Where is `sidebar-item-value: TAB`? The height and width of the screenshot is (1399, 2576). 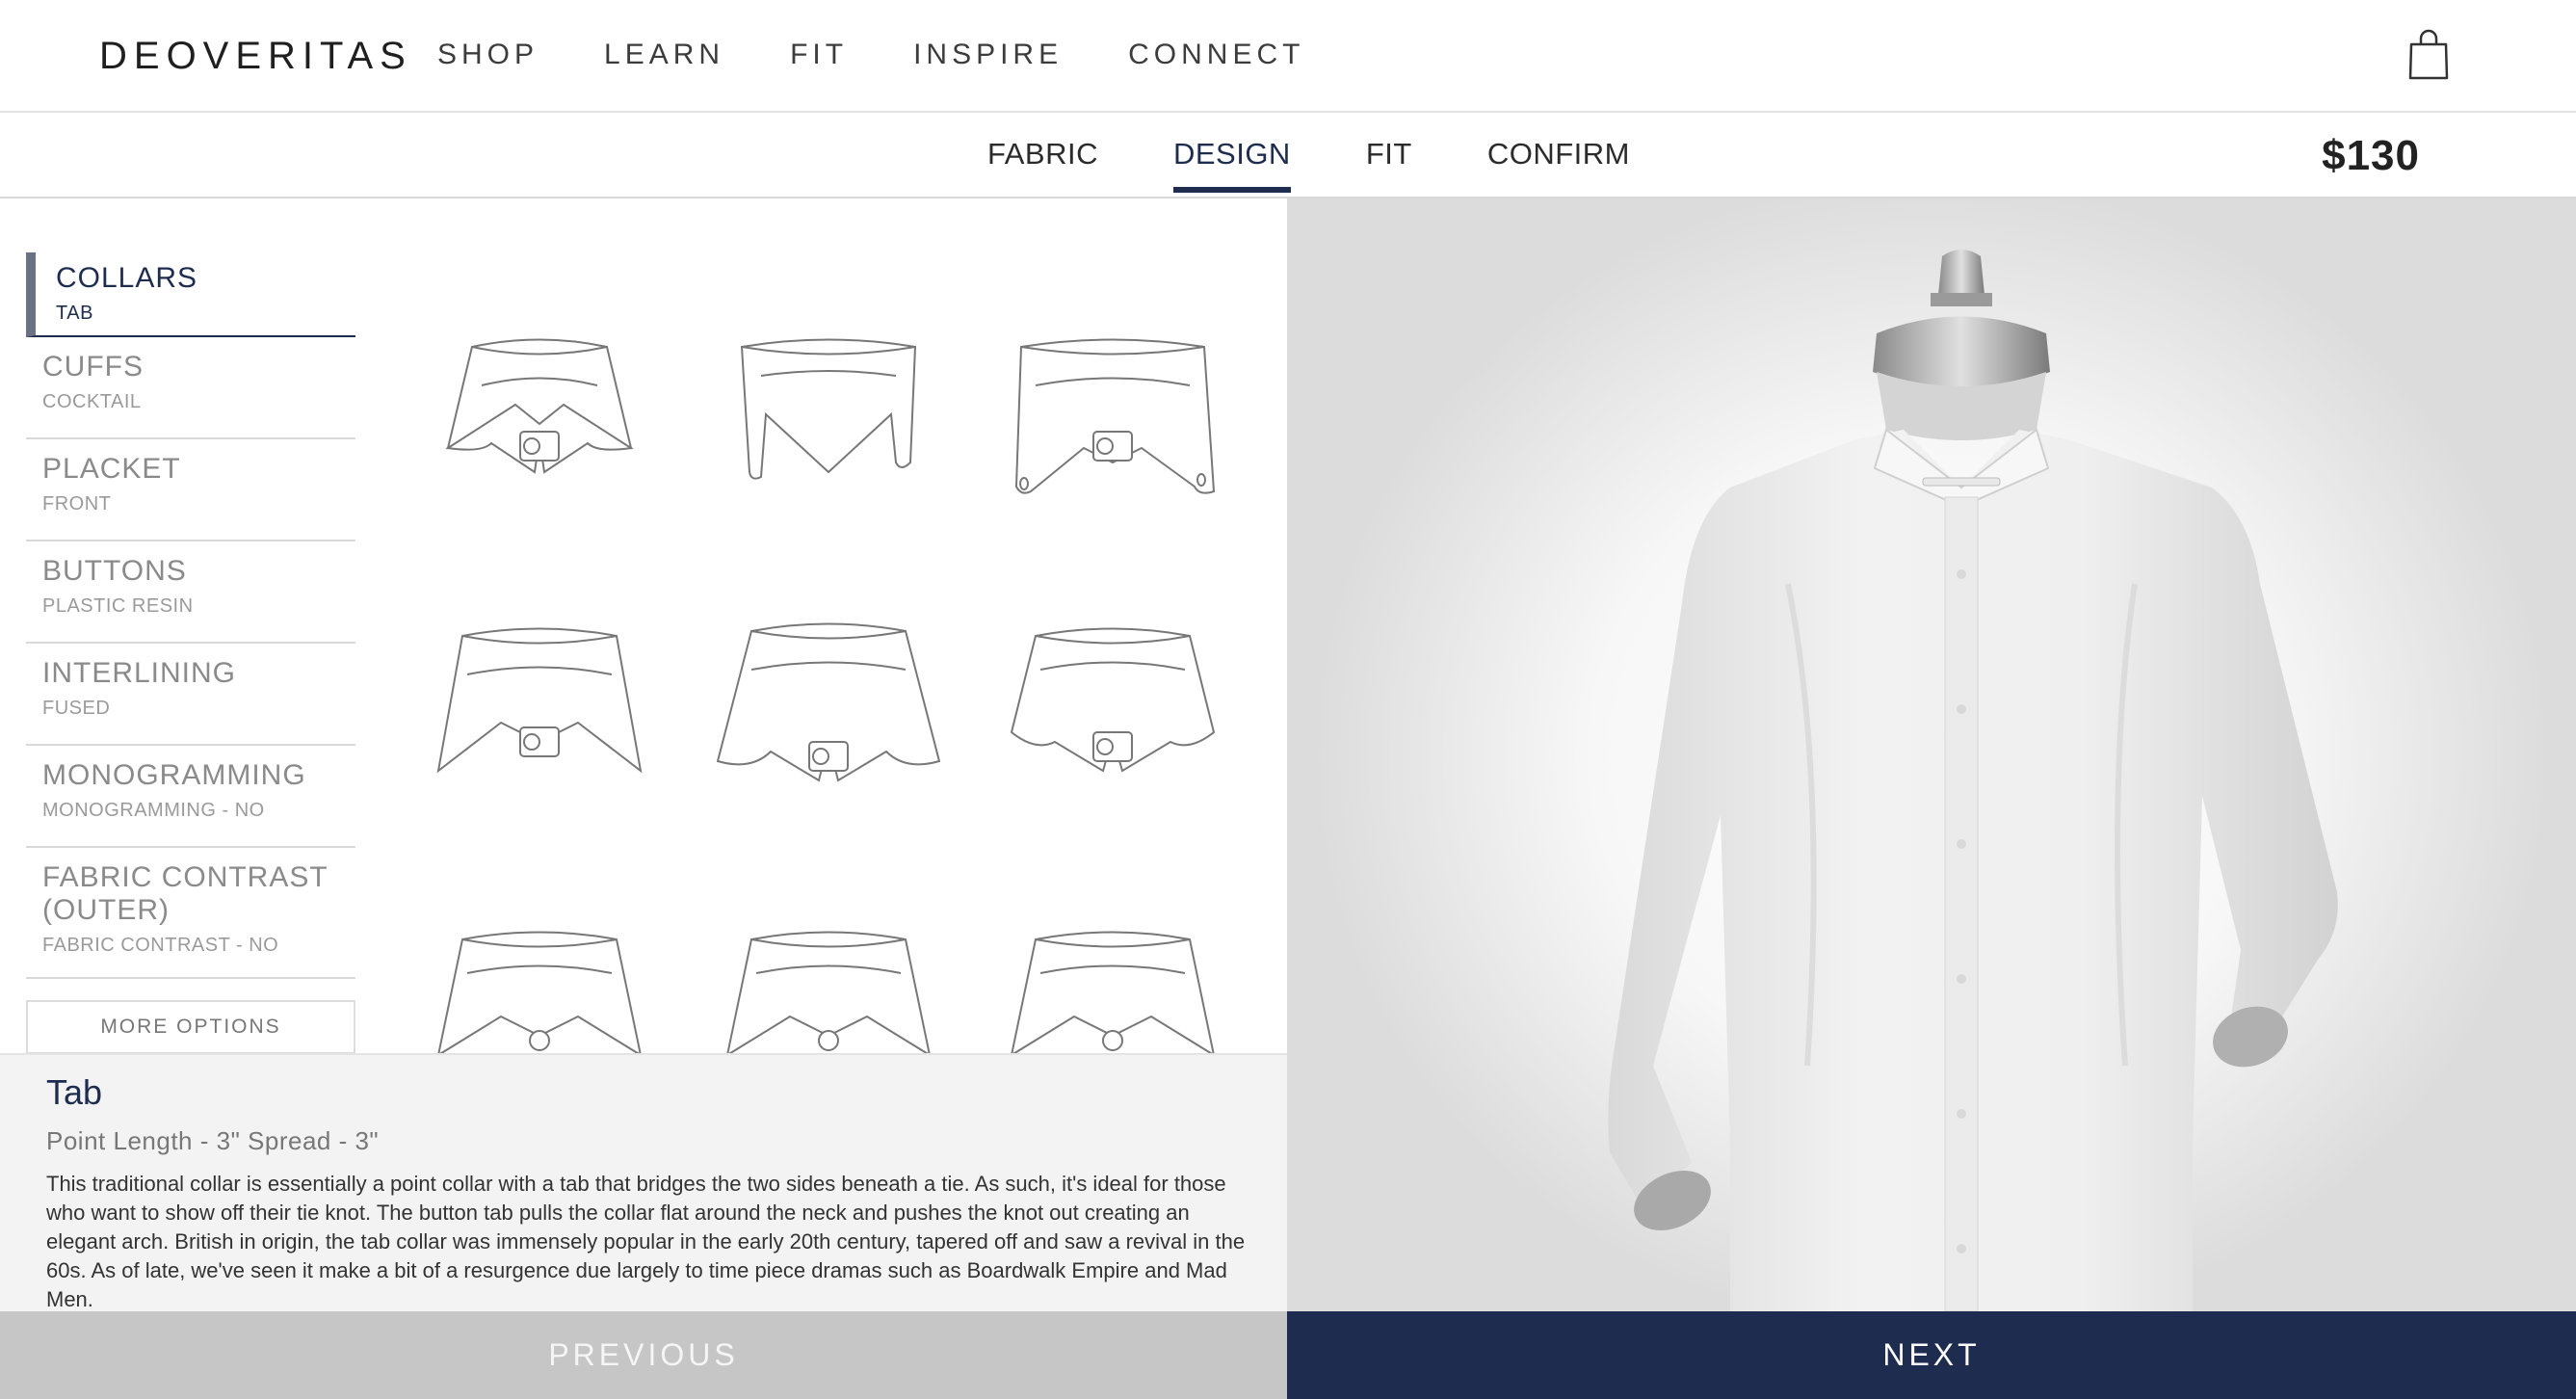 sidebar-item-value: TAB is located at coordinates (74, 314).